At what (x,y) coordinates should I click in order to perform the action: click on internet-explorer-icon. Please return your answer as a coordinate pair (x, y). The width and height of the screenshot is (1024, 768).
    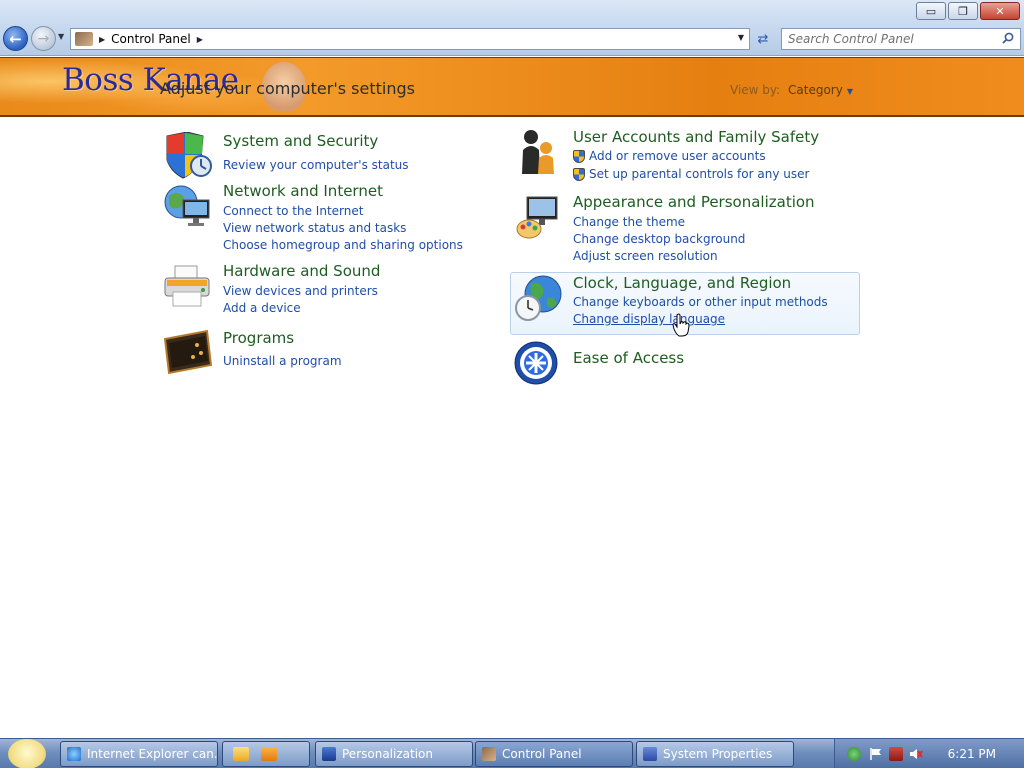
    Looking at the image, I should click on (74, 754).